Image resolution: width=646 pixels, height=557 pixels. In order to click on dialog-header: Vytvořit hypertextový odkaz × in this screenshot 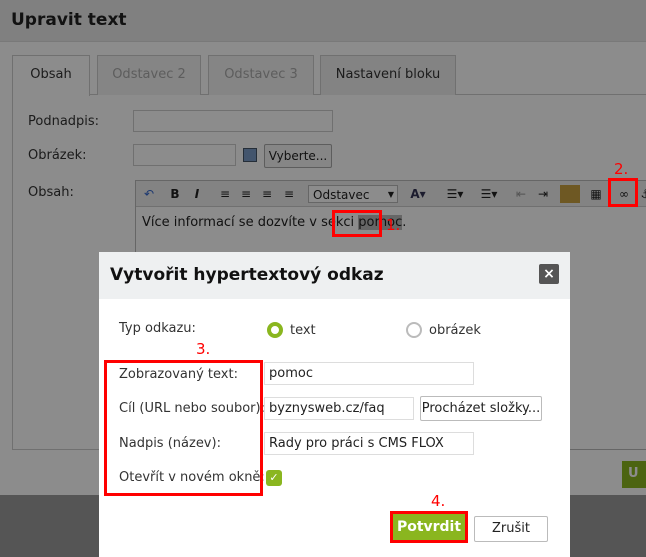, I will do `click(334, 275)`.